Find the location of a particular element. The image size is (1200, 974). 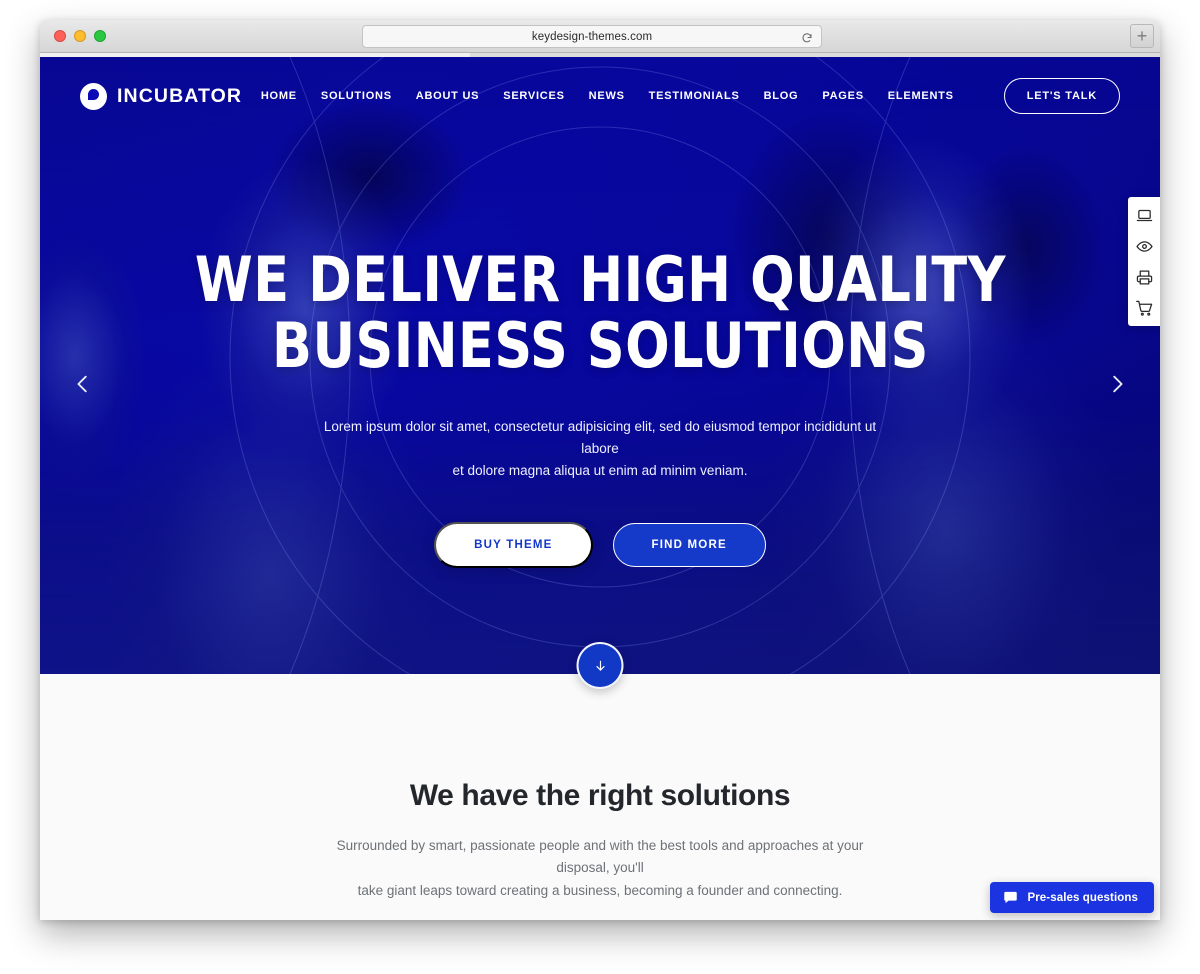

side-tool-rail is located at coordinates (1144, 261).